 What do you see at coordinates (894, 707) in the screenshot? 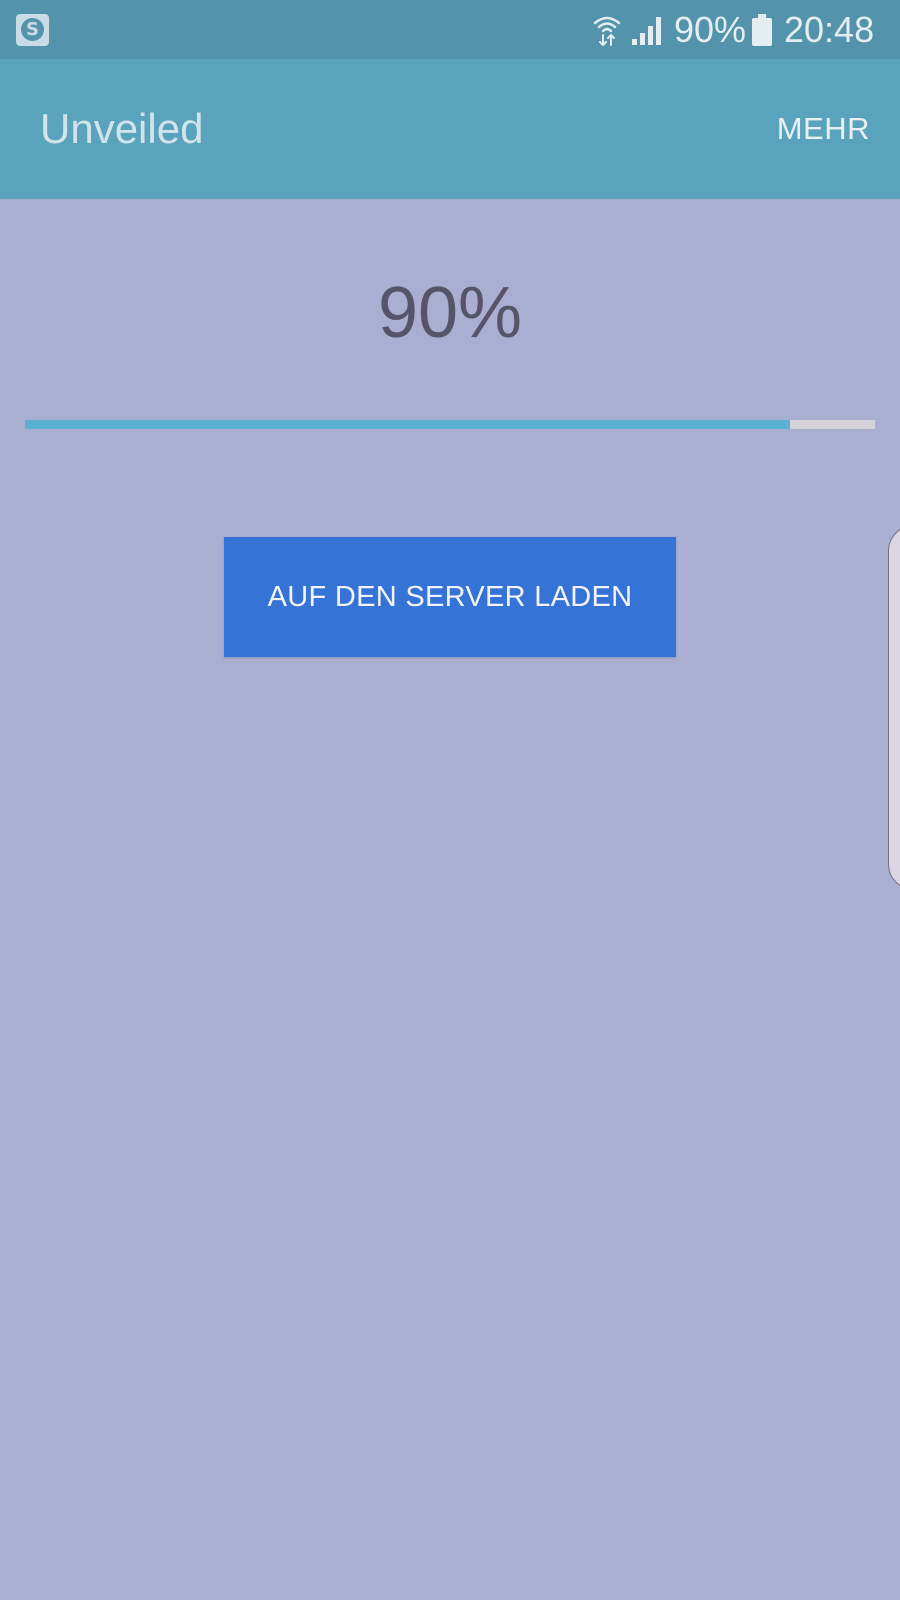
I see `edge-panel-handle` at bounding box center [894, 707].